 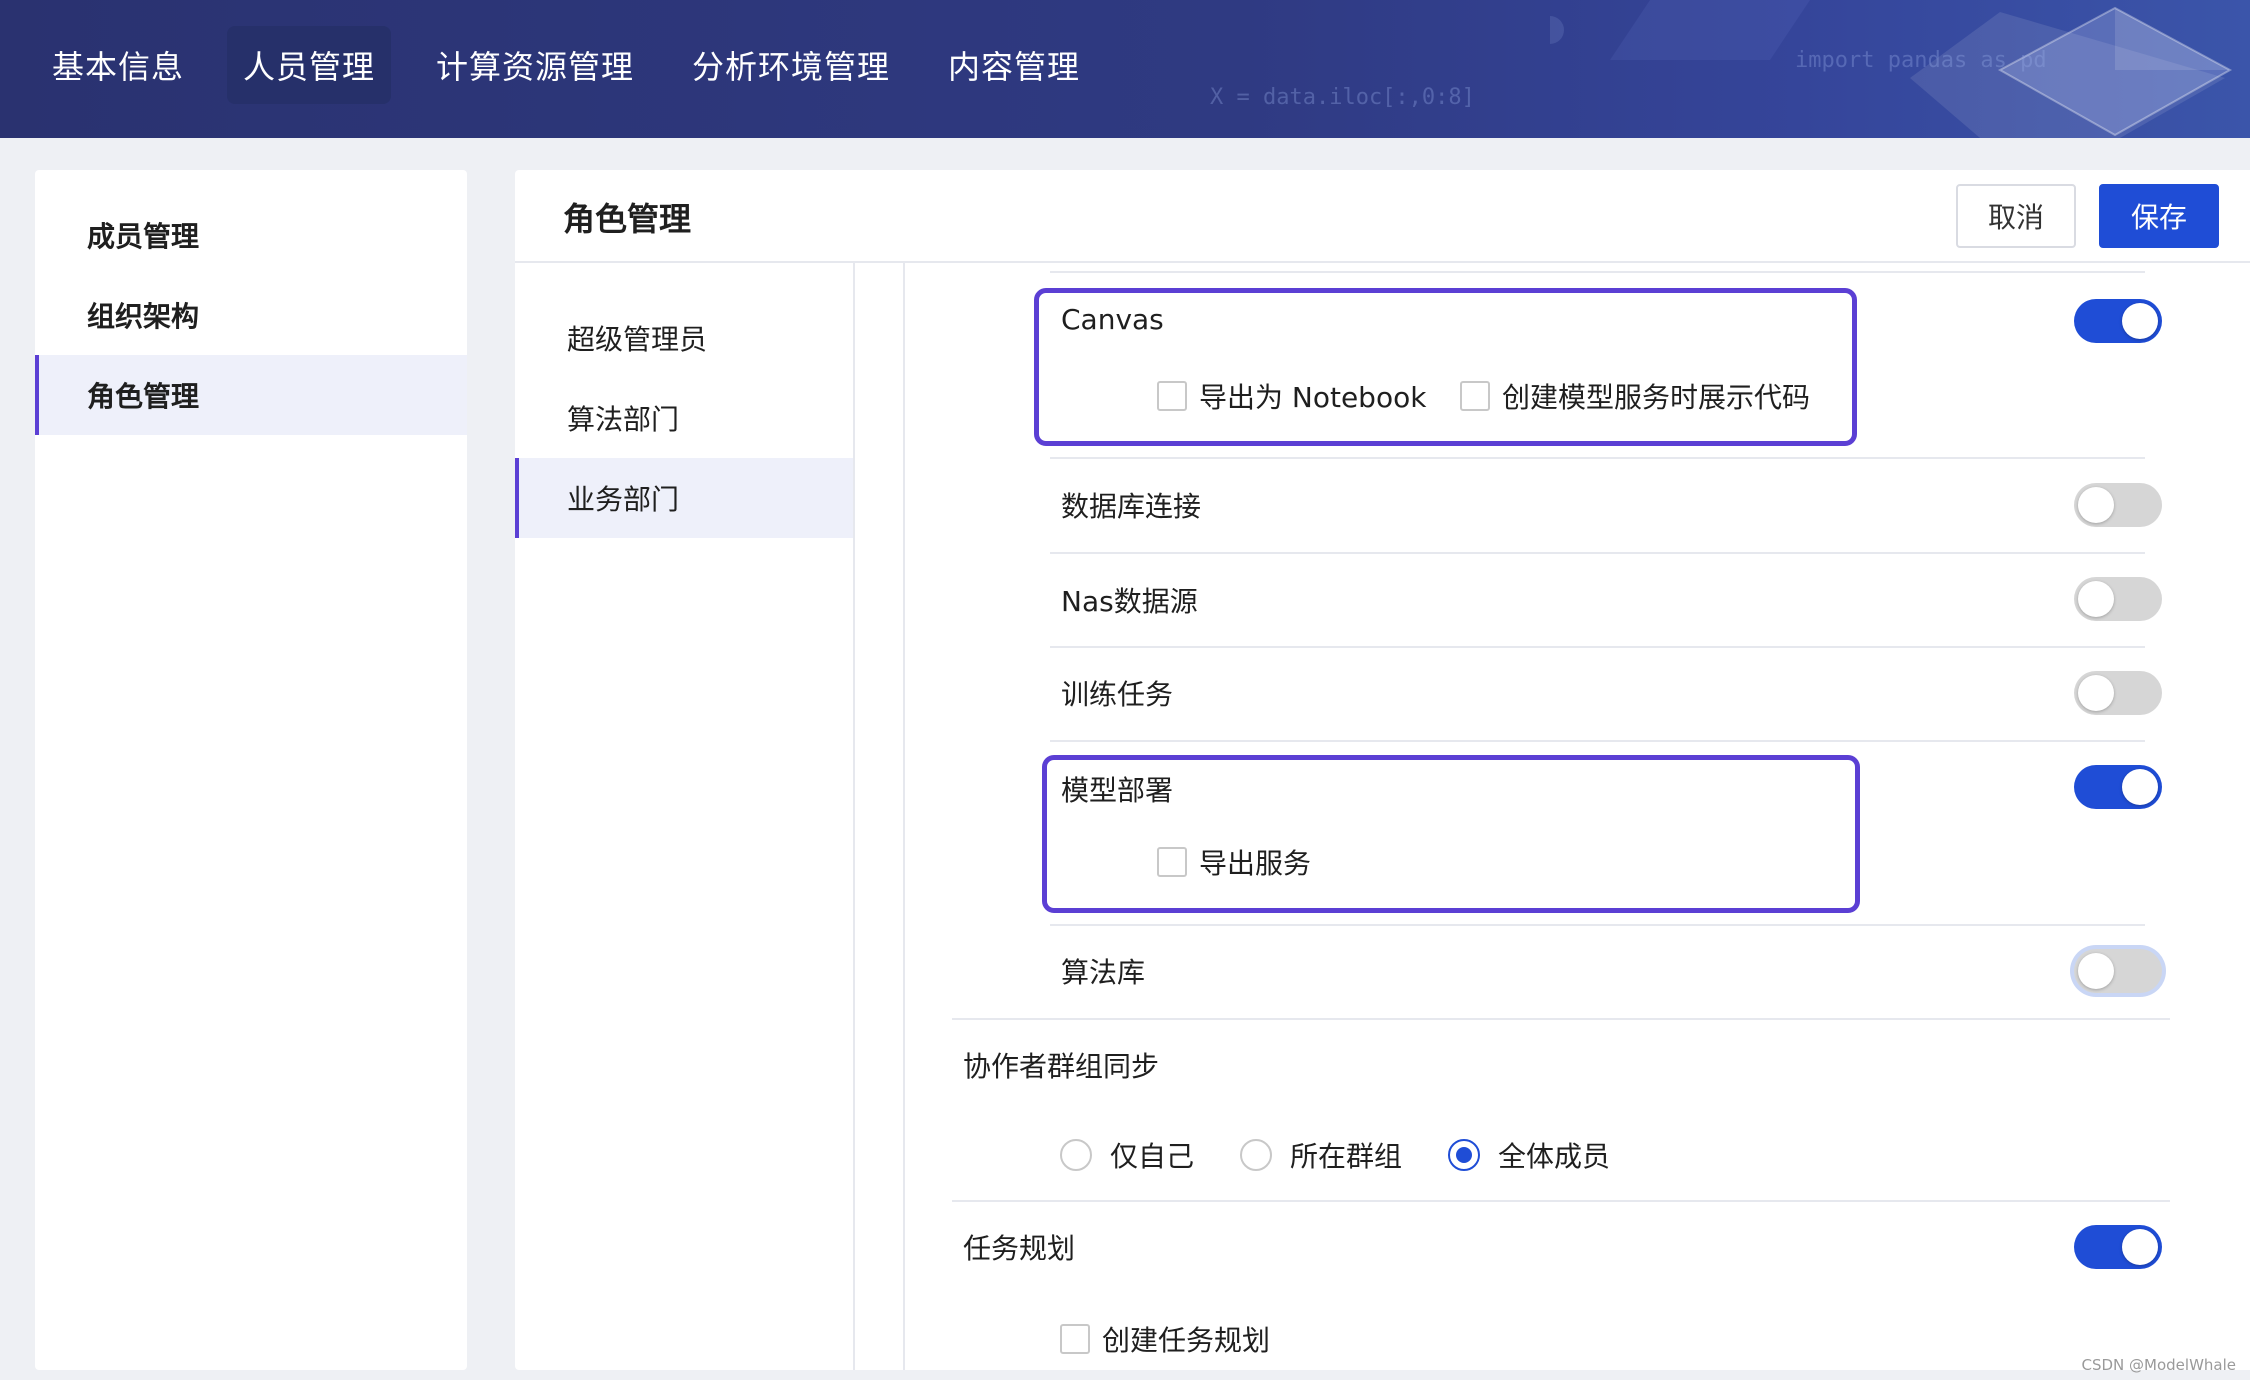 I want to click on role-list: 超级管理员 算法部门 业务部门, so click(x=685, y=816).